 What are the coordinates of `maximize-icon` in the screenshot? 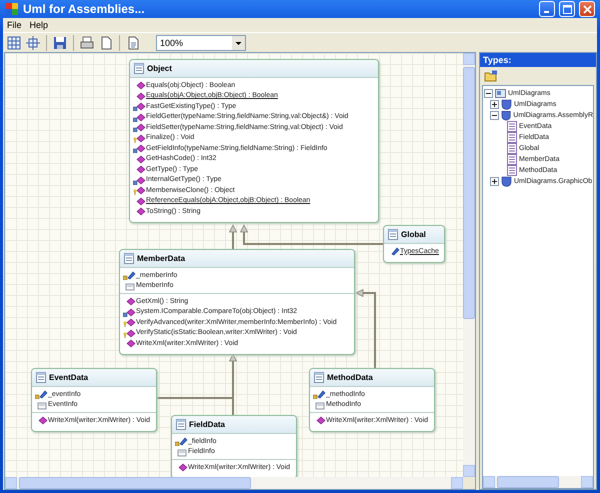 It's located at (567, 9).